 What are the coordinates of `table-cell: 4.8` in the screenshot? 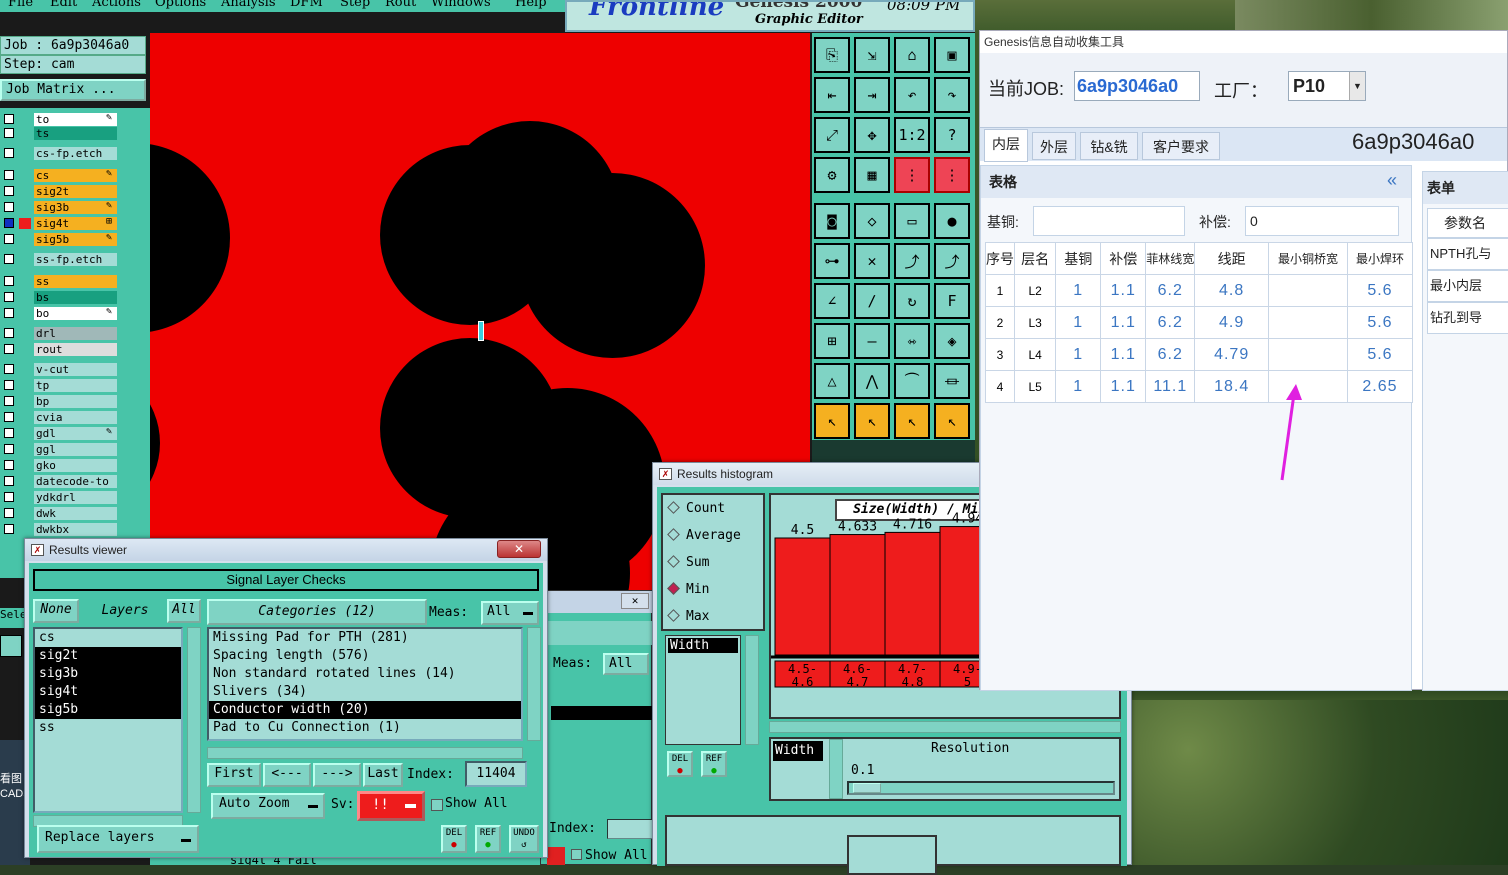 It's located at (1232, 290).